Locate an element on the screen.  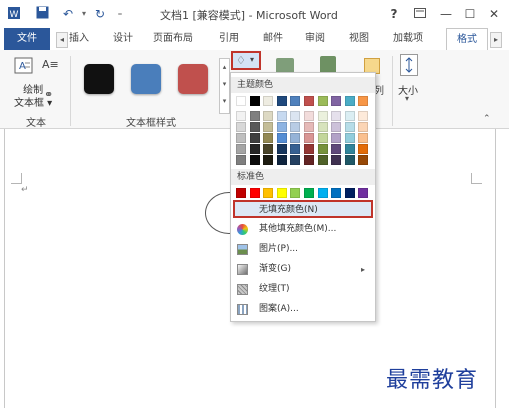
save-icon is located at coordinates (42, 14).